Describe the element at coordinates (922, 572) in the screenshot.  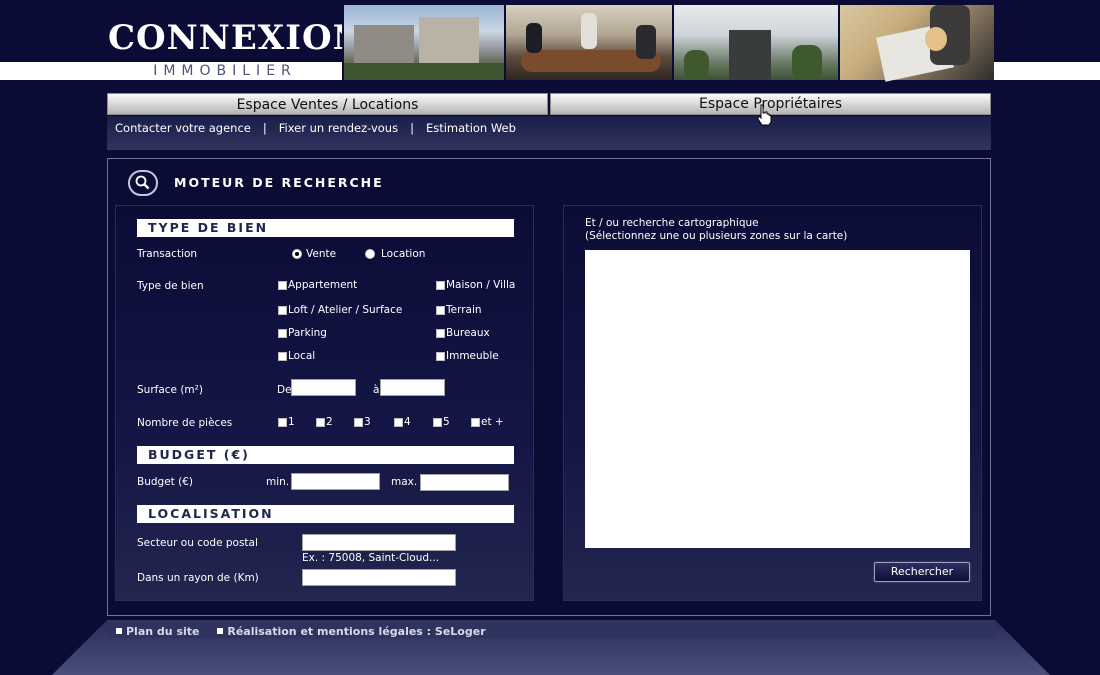
I see `search-button: Rechercher` at that location.